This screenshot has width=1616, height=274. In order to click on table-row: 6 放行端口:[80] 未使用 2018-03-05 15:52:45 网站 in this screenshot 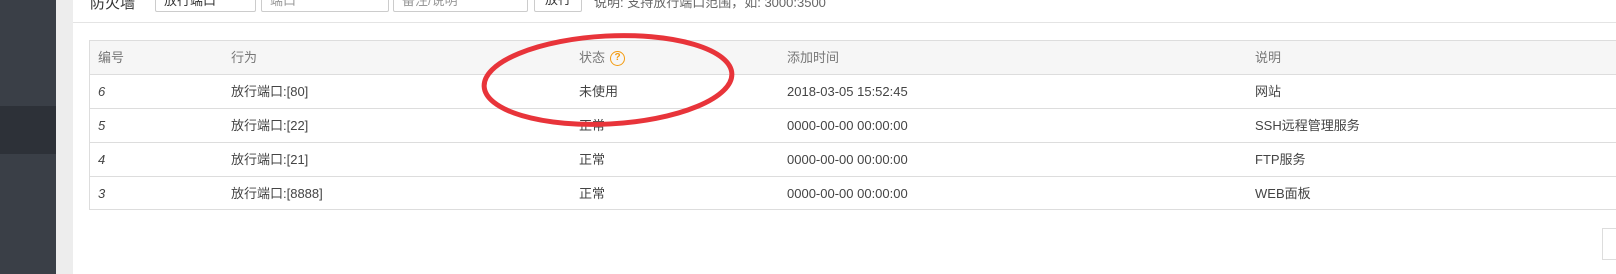, I will do `click(853, 92)`.